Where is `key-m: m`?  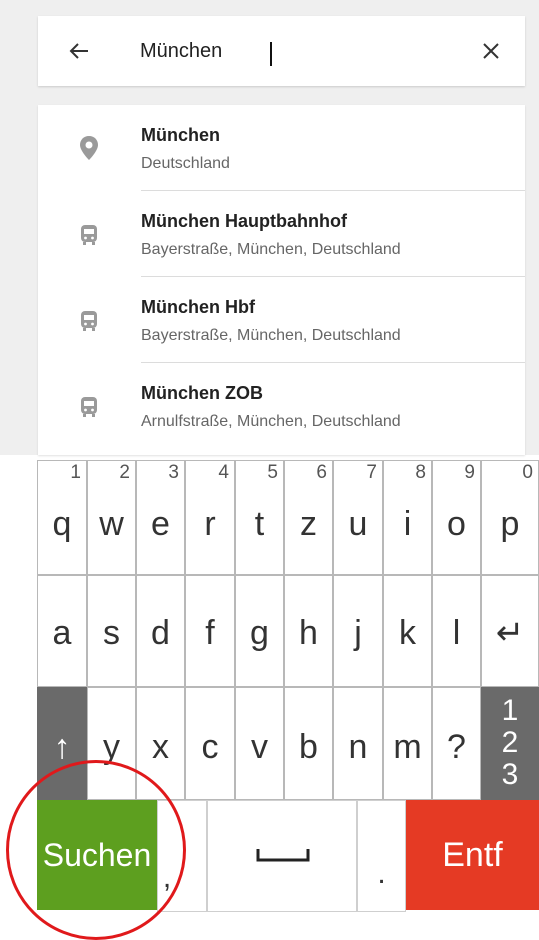
key-m: m is located at coordinates (407, 743).